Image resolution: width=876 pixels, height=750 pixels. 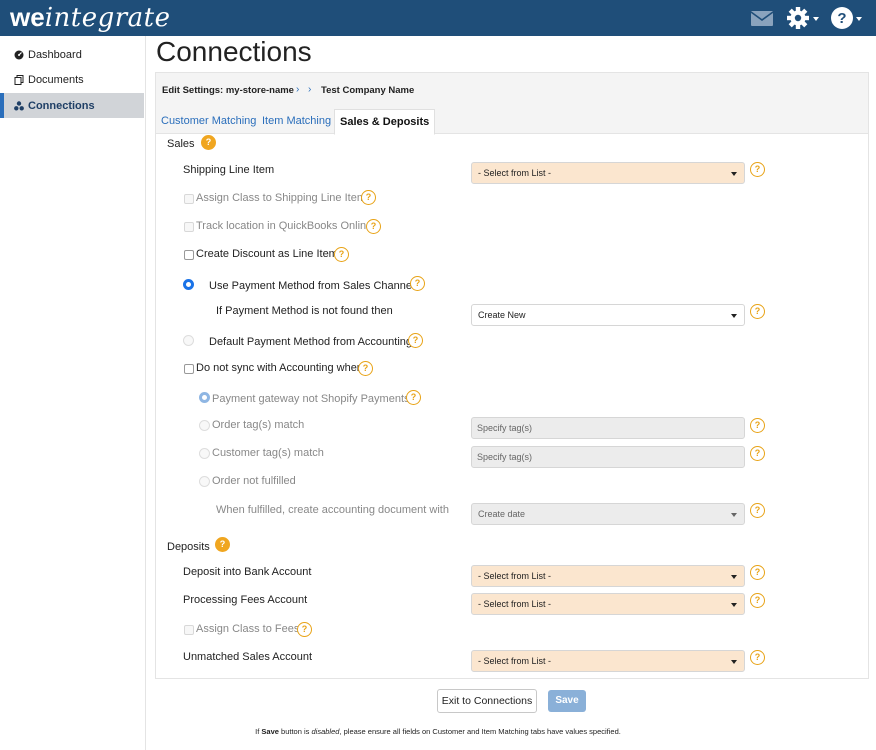 What do you see at coordinates (107, 18) in the screenshot?
I see `brand-logo-part-integrate: integrate` at bounding box center [107, 18].